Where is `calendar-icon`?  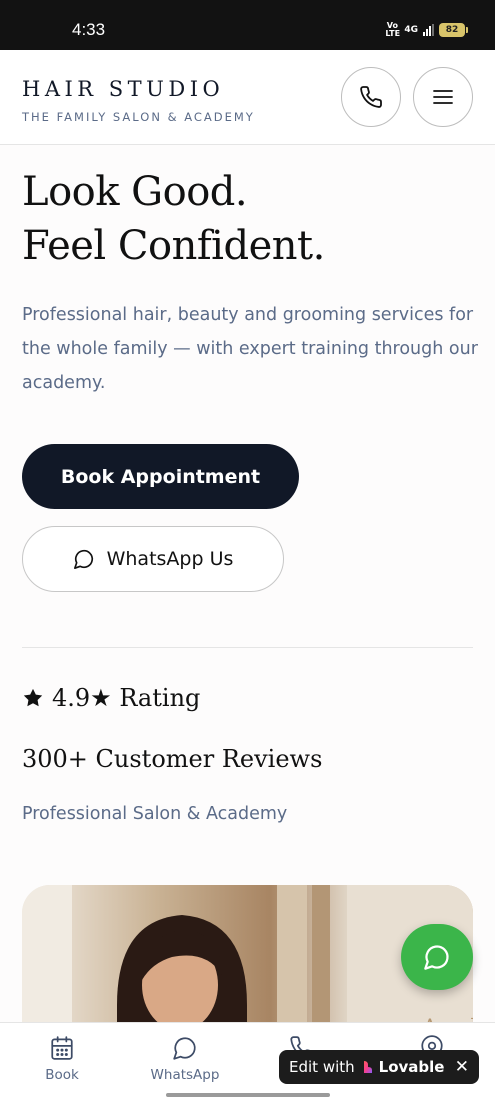 calendar-icon is located at coordinates (62, 1048).